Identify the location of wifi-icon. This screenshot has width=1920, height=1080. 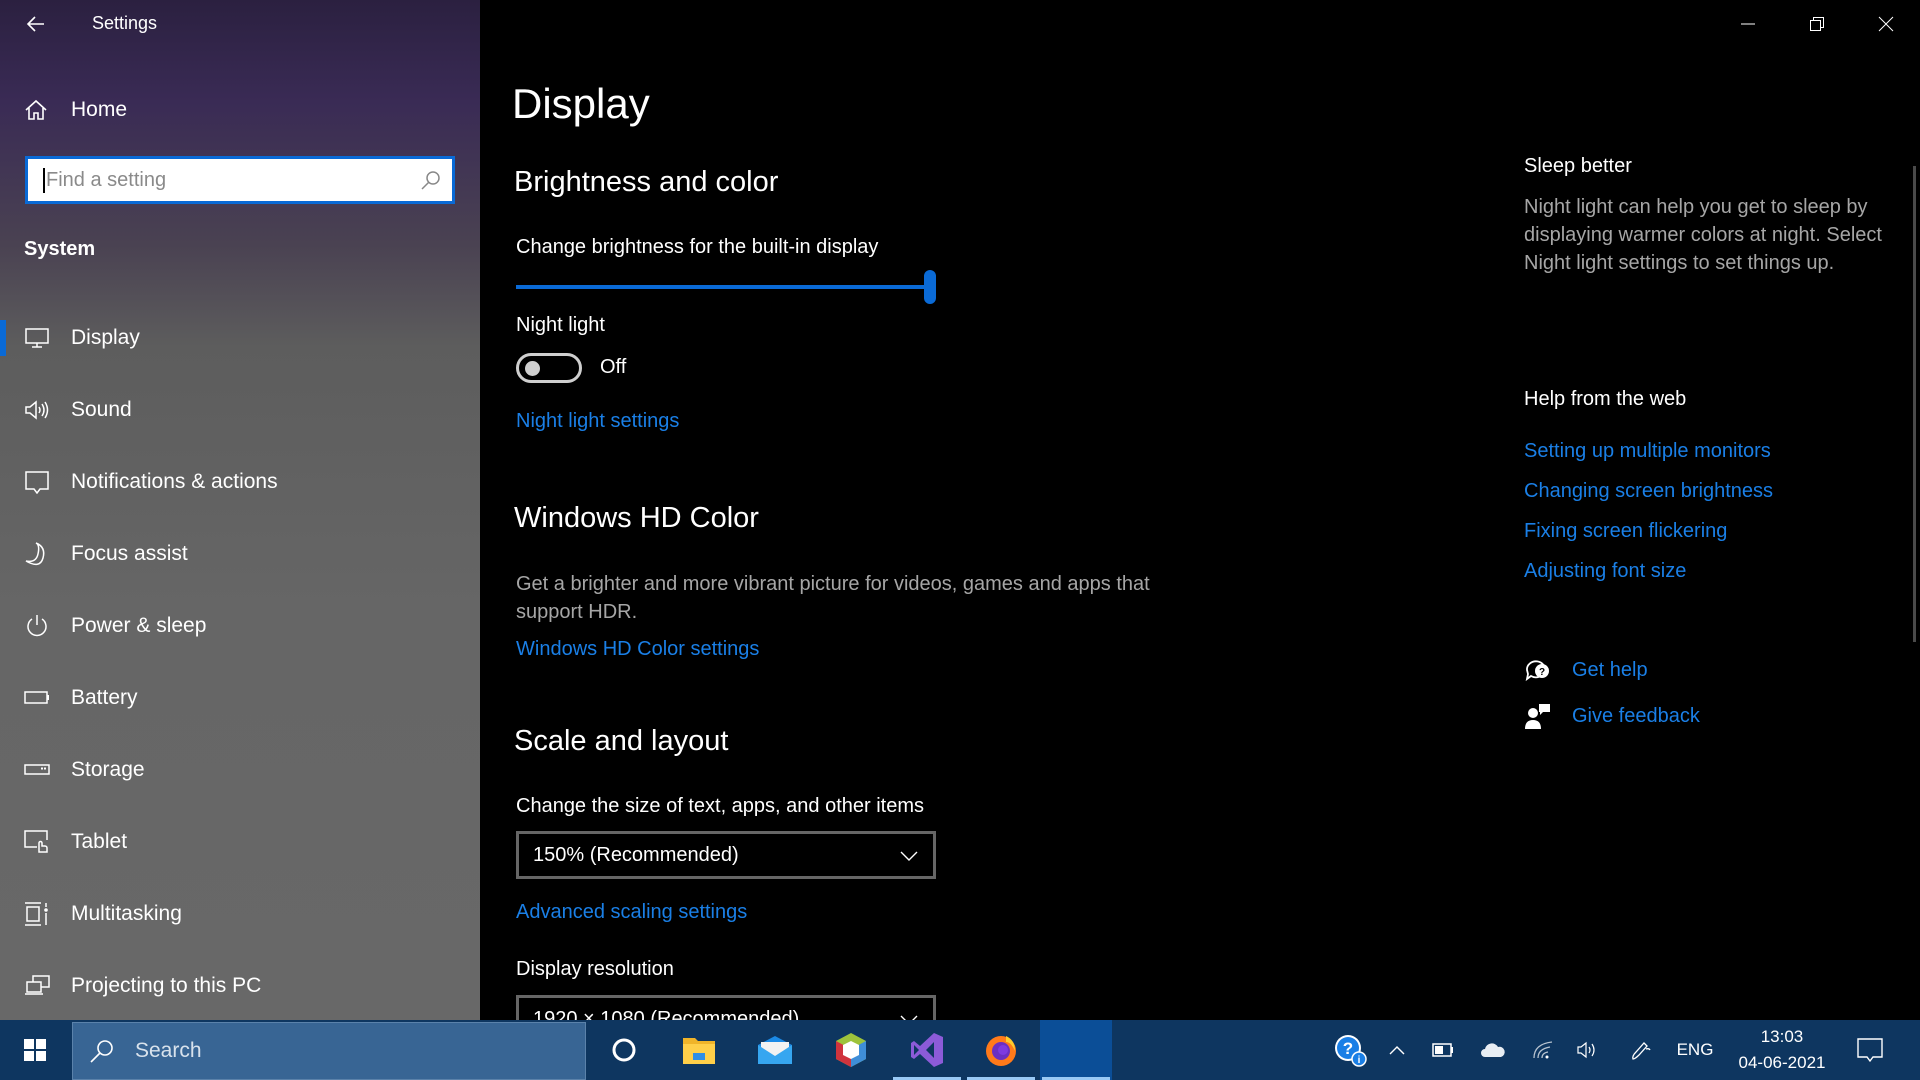
(1543, 1050).